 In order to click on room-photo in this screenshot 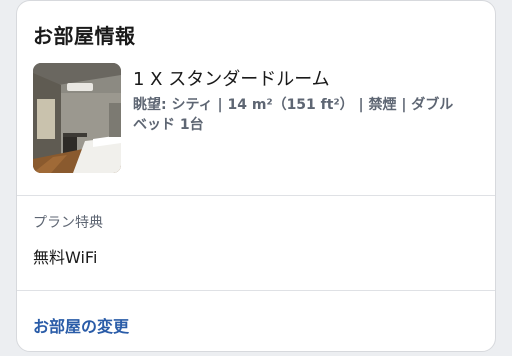, I will do `click(77, 118)`.